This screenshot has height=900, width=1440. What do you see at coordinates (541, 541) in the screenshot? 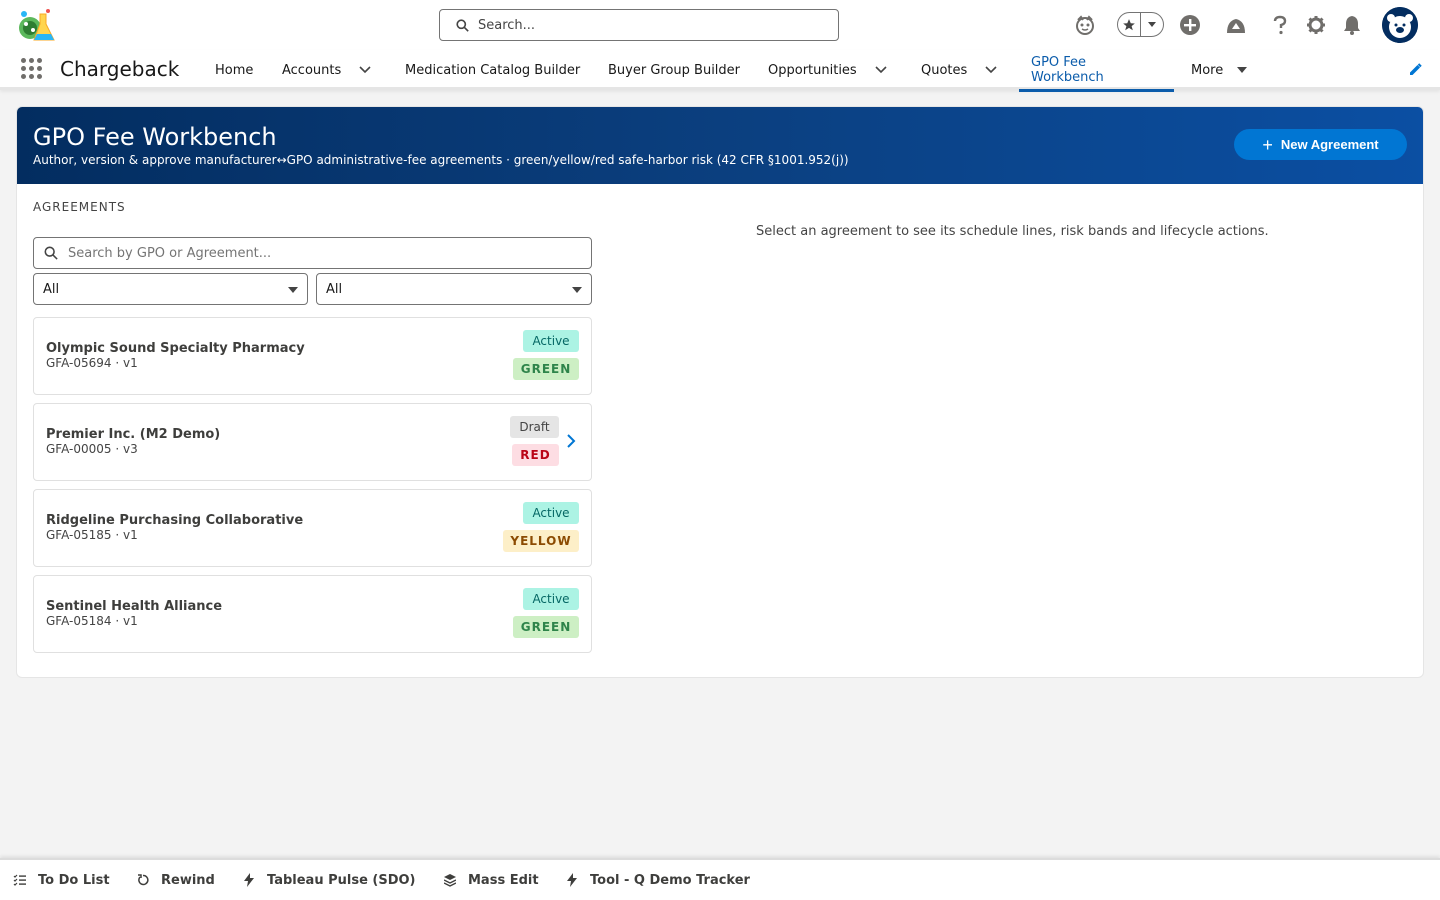
I see `risk-badge: YELLOW` at bounding box center [541, 541].